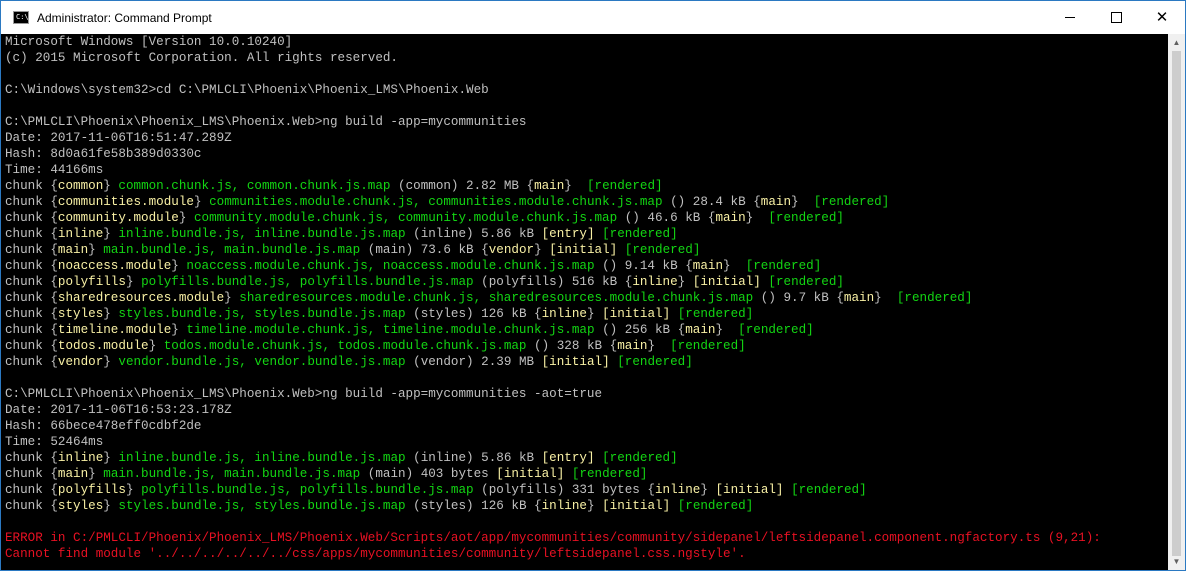 The width and height of the screenshot is (1186, 571). What do you see at coordinates (1070, 17) in the screenshot?
I see `minimize-button` at bounding box center [1070, 17].